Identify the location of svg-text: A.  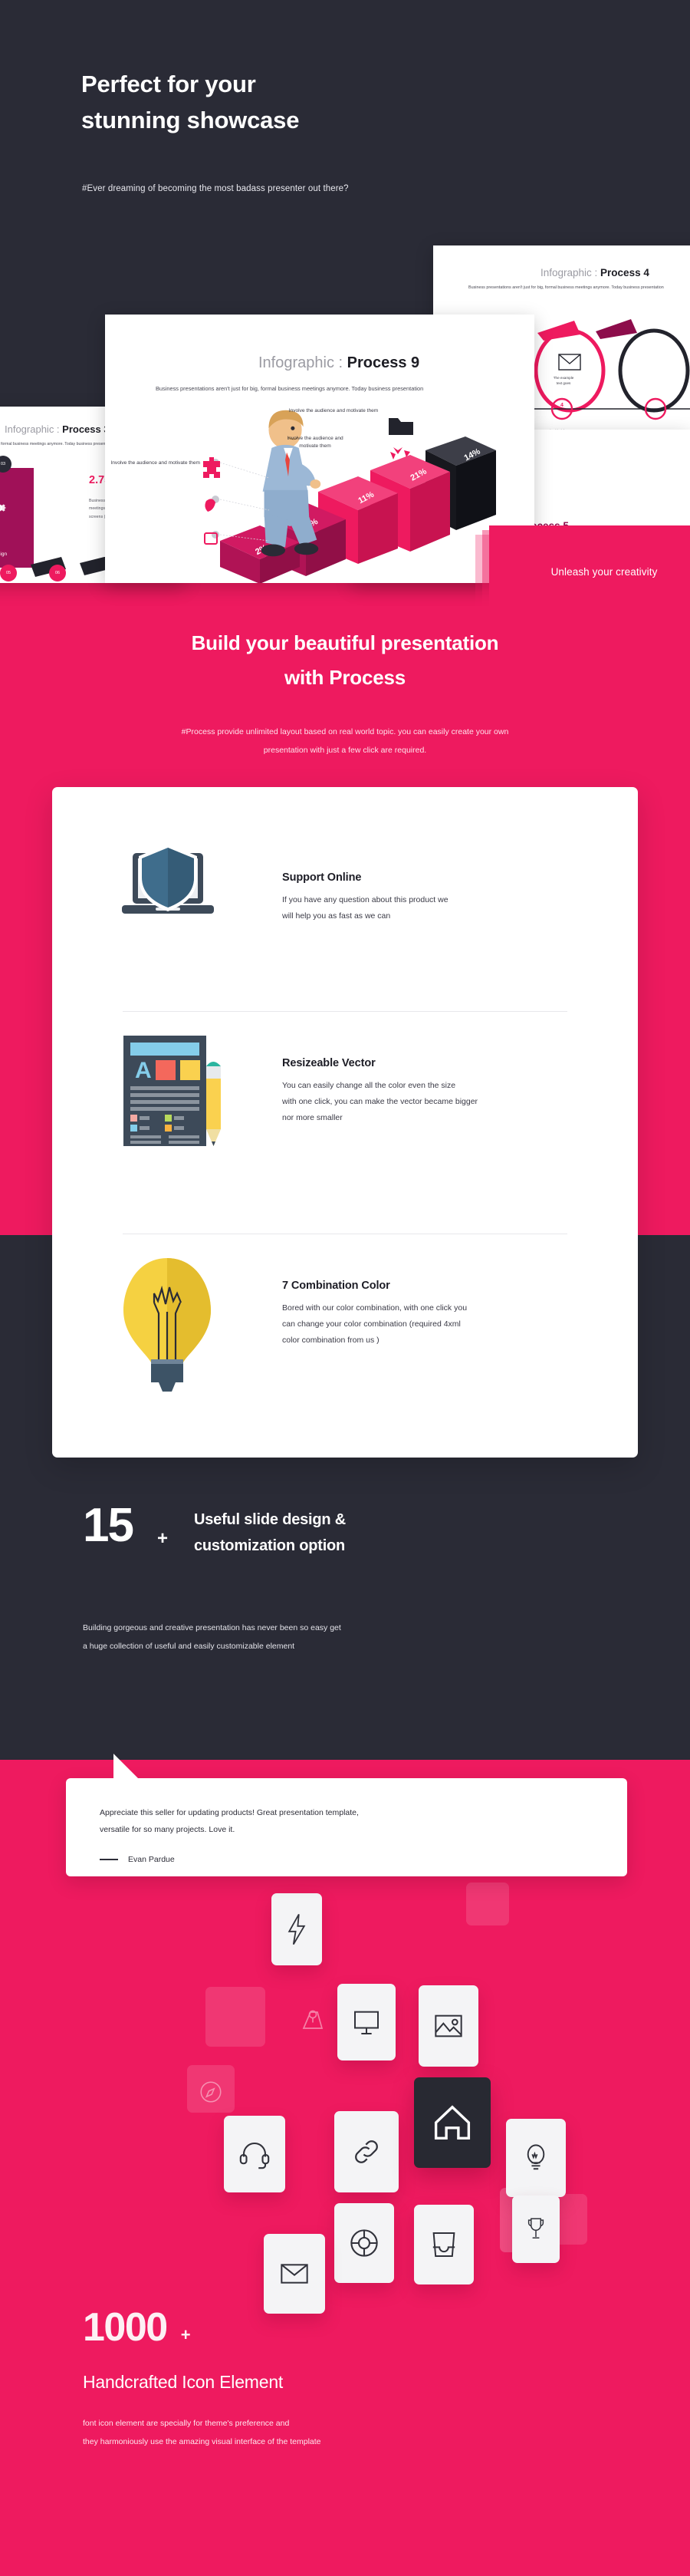
(143, 1070).